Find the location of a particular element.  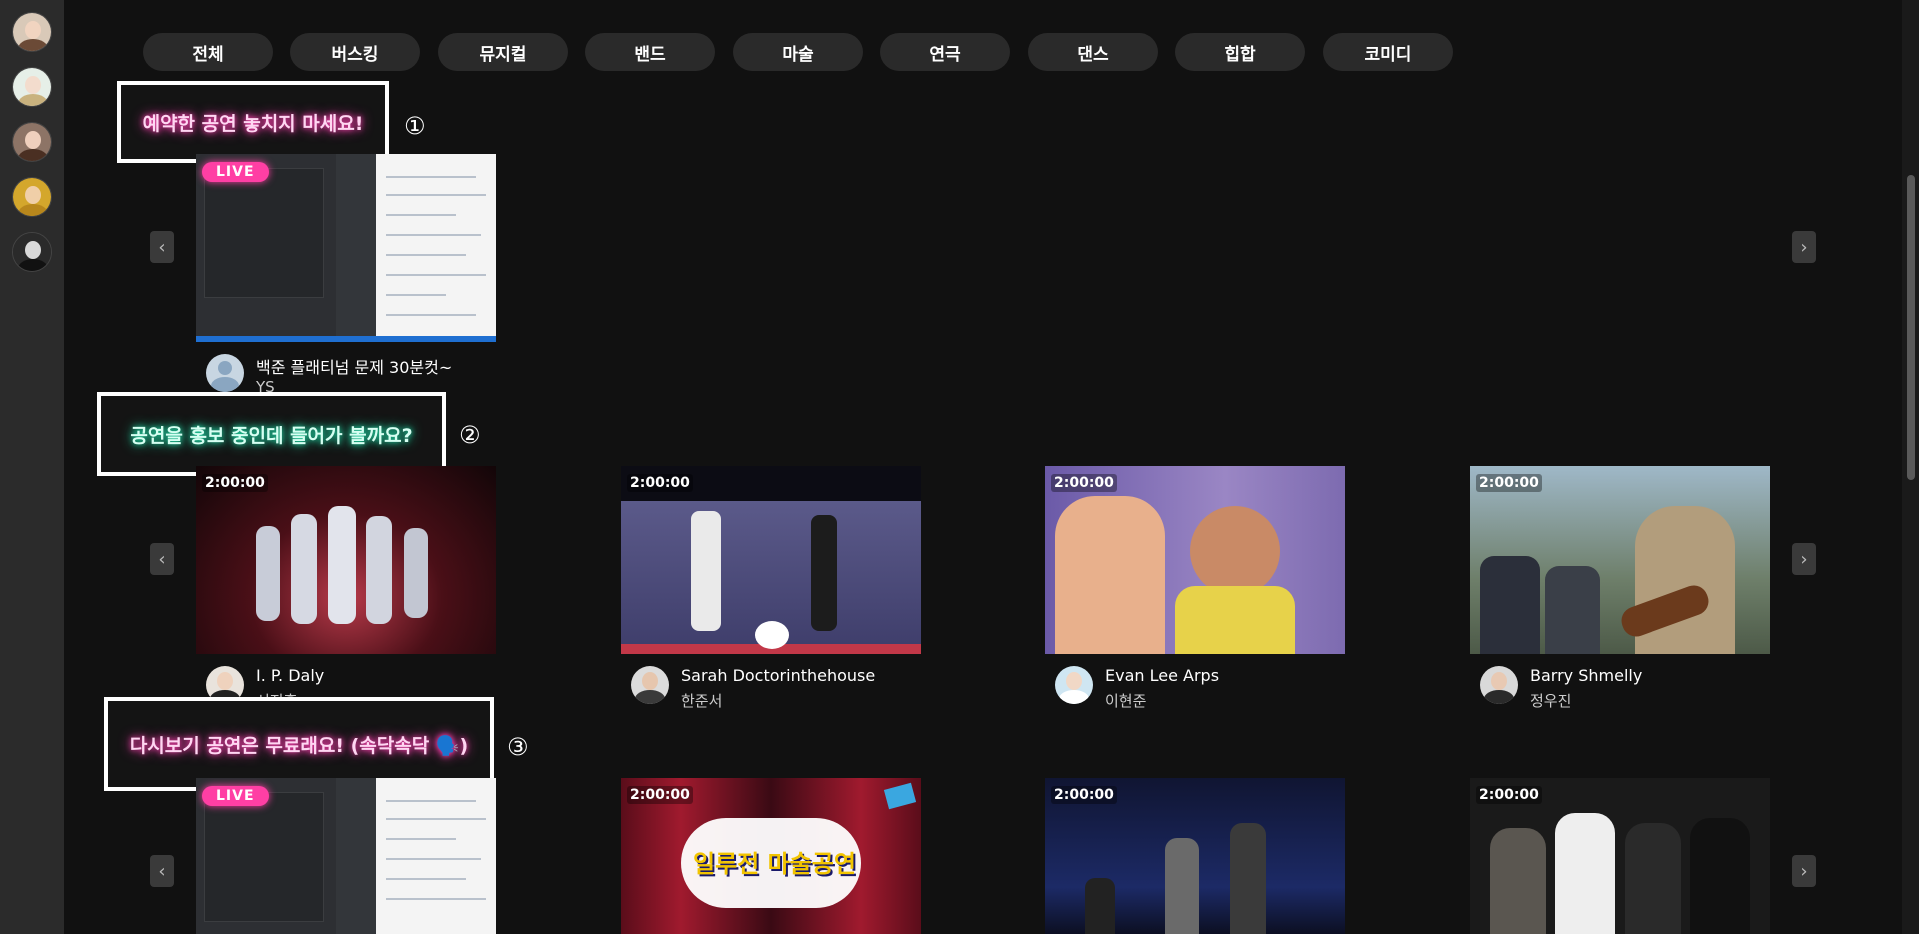

category-hiphop-button: 힙합 is located at coordinates (1240, 52).